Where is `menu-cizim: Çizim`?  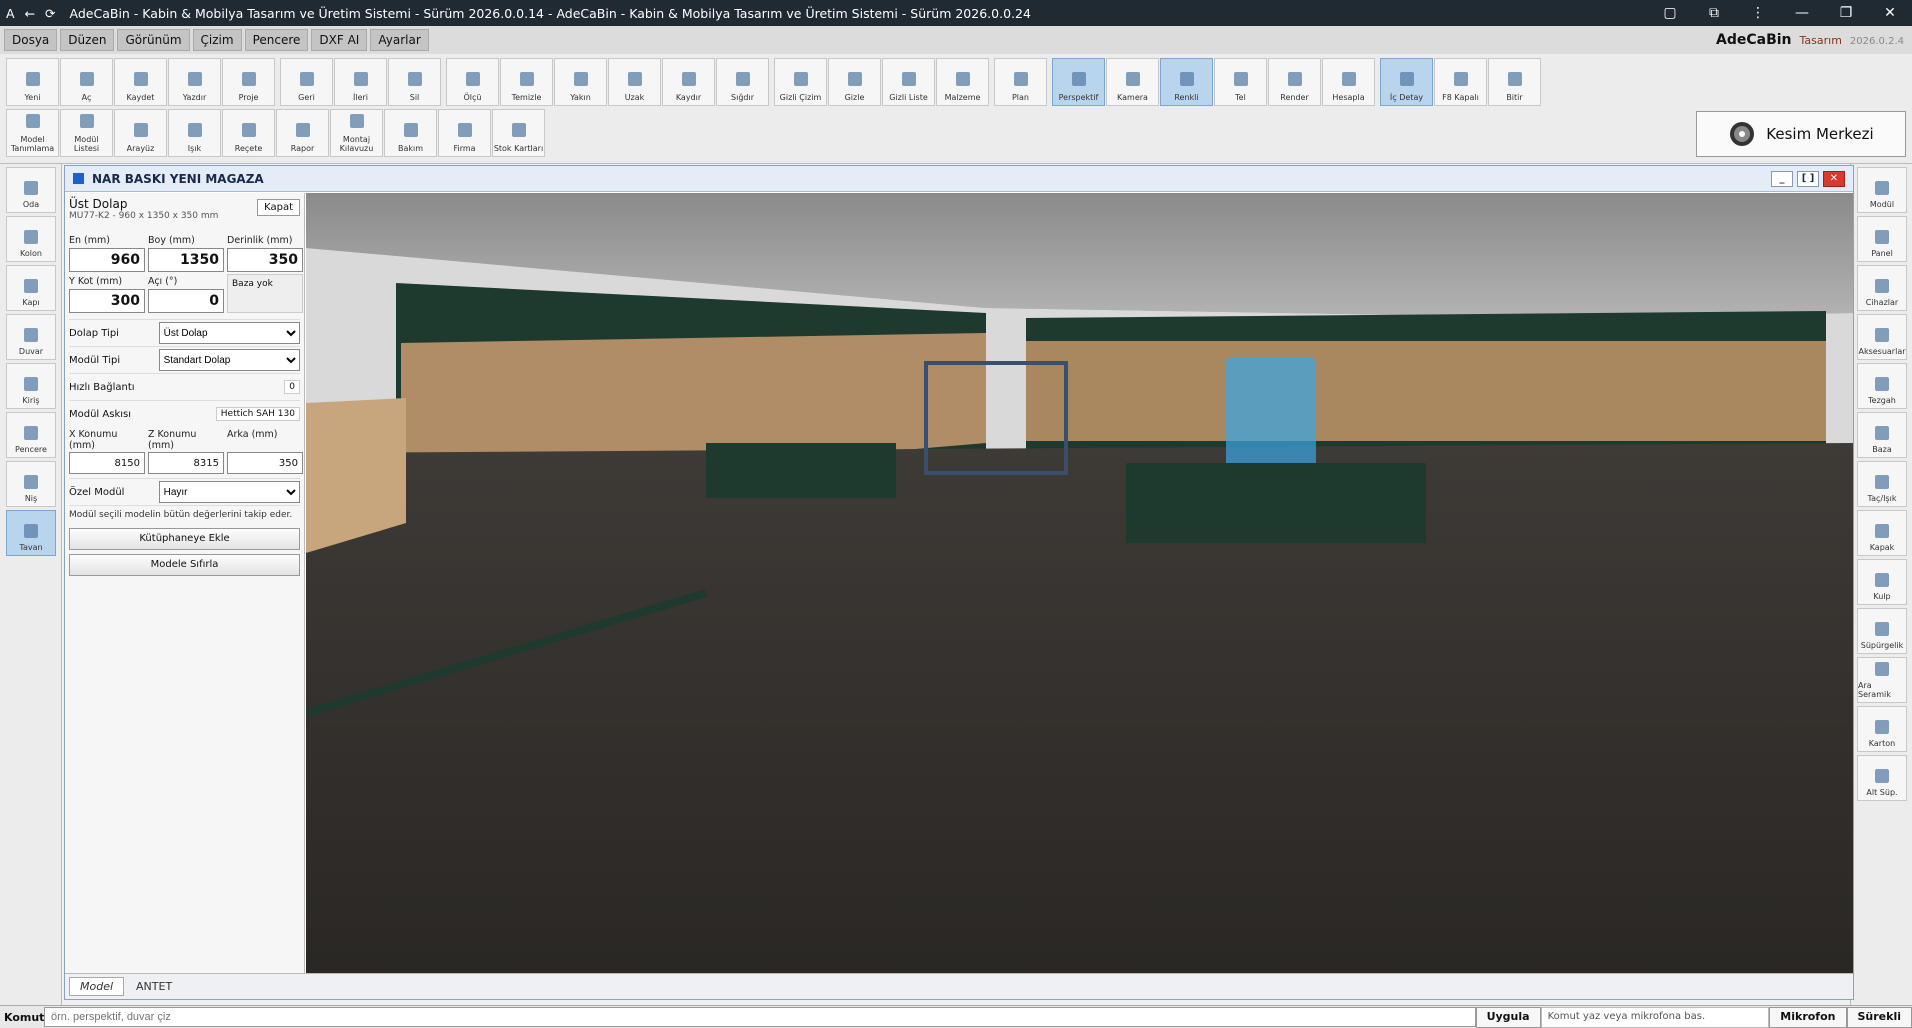 menu-cizim: Çizim is located at coordinates (217, 40).